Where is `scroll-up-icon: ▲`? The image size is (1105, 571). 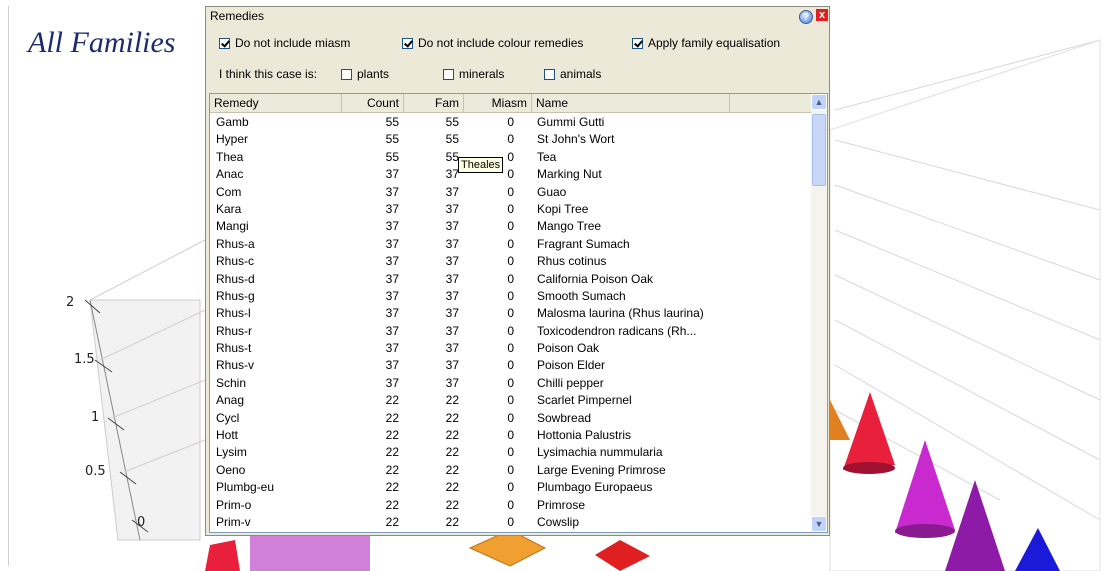 scroll-up-icon: ▲ is located at coordinates (819, 102).